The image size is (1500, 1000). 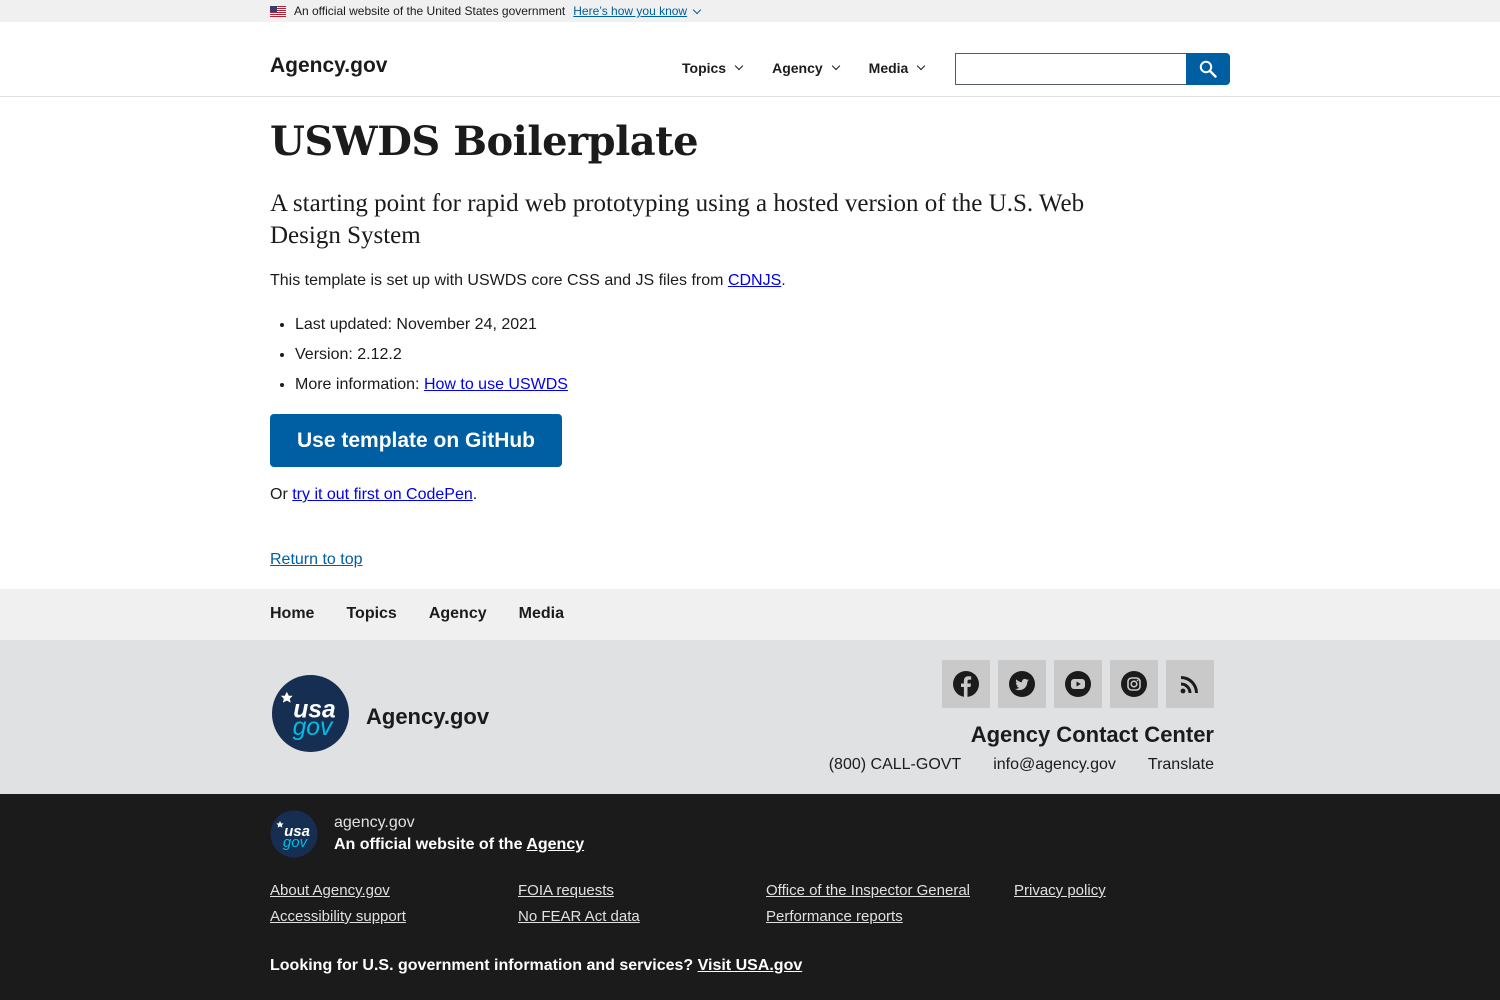 What do you see at coordinates (316, 560) in the screenshot?
I see `return-to-top-link: Return to top` at bounding box center [316, 560].